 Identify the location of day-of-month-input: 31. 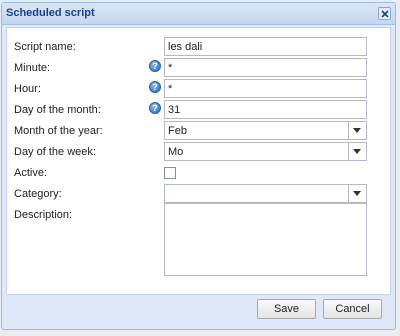
(265, 109).